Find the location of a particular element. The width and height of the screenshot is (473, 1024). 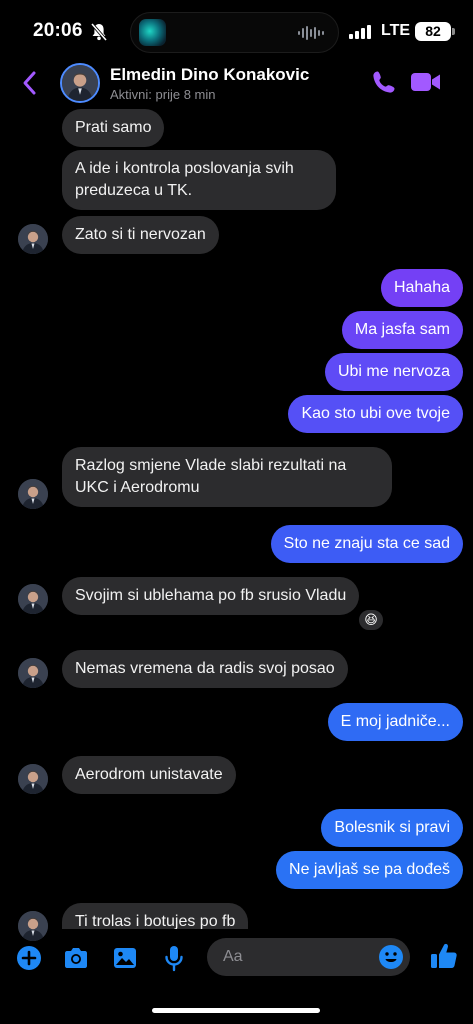

network-type: LTE is located at coordinates (396, 30).